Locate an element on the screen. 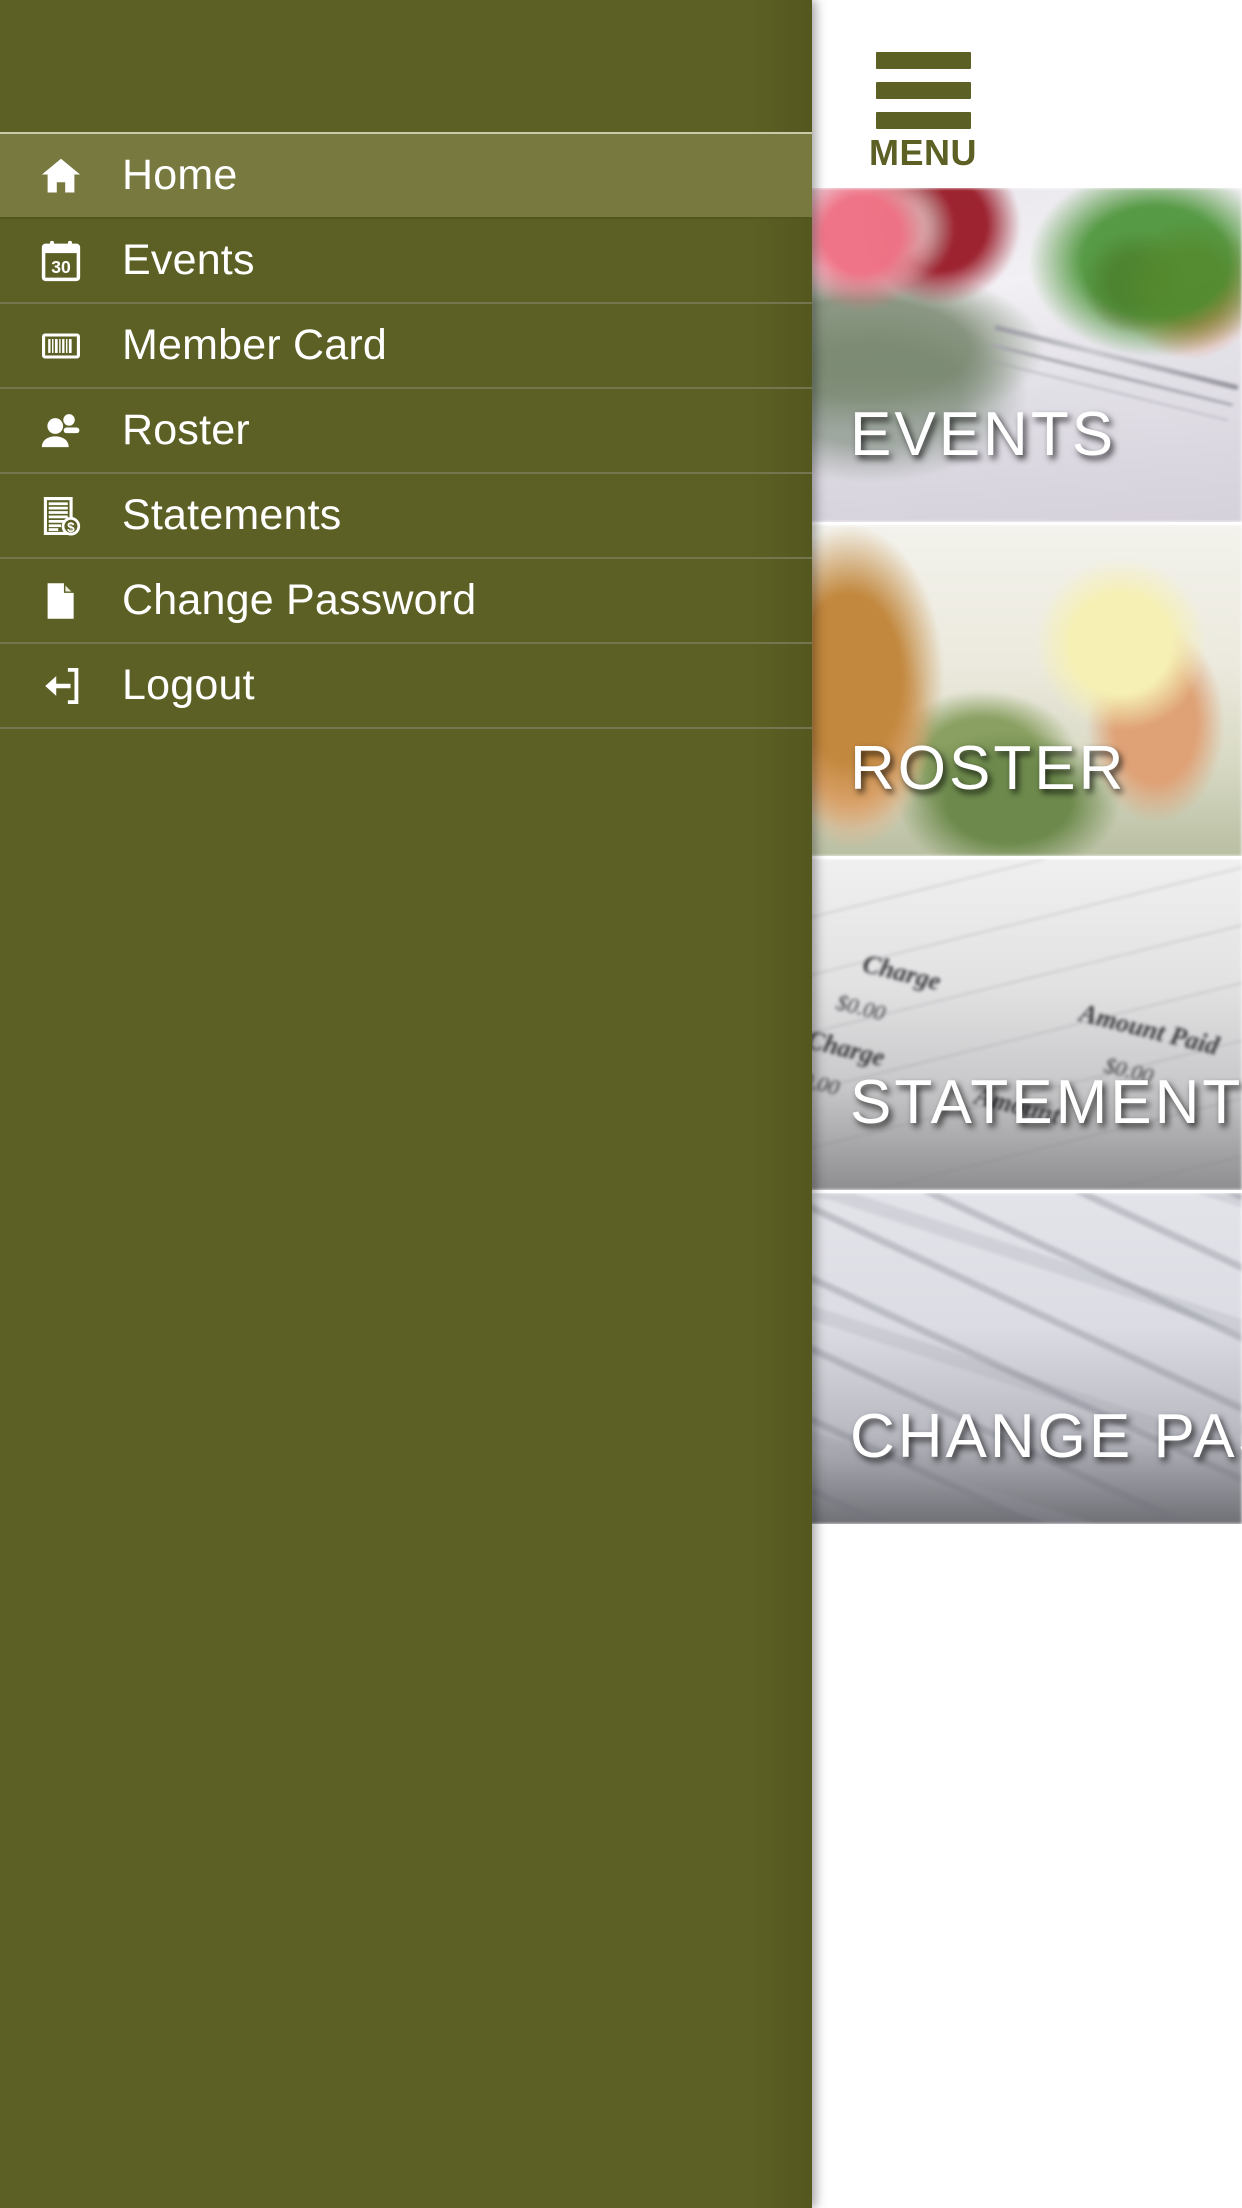 The height and width of the screenshot is (2208, 1242). change-password-photo is located at coordinates (1026, 1358).